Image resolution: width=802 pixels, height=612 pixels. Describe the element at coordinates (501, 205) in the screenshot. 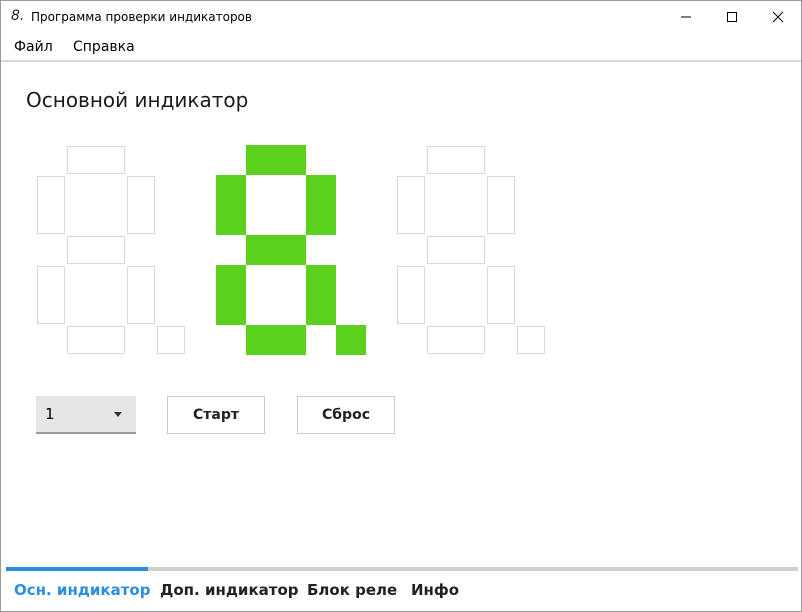

I see `digit-3-segment-b` at that location.